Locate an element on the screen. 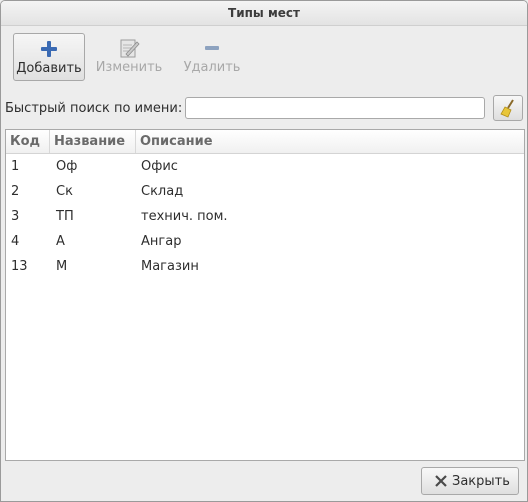 Image resolution: width=528 pixels, height=502 pixels. cell-name: Ск is located at coordinates (64, 191).